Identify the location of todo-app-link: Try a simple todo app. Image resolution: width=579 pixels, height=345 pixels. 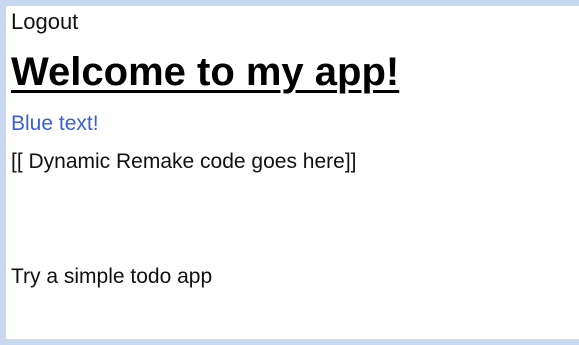
(111, 277).